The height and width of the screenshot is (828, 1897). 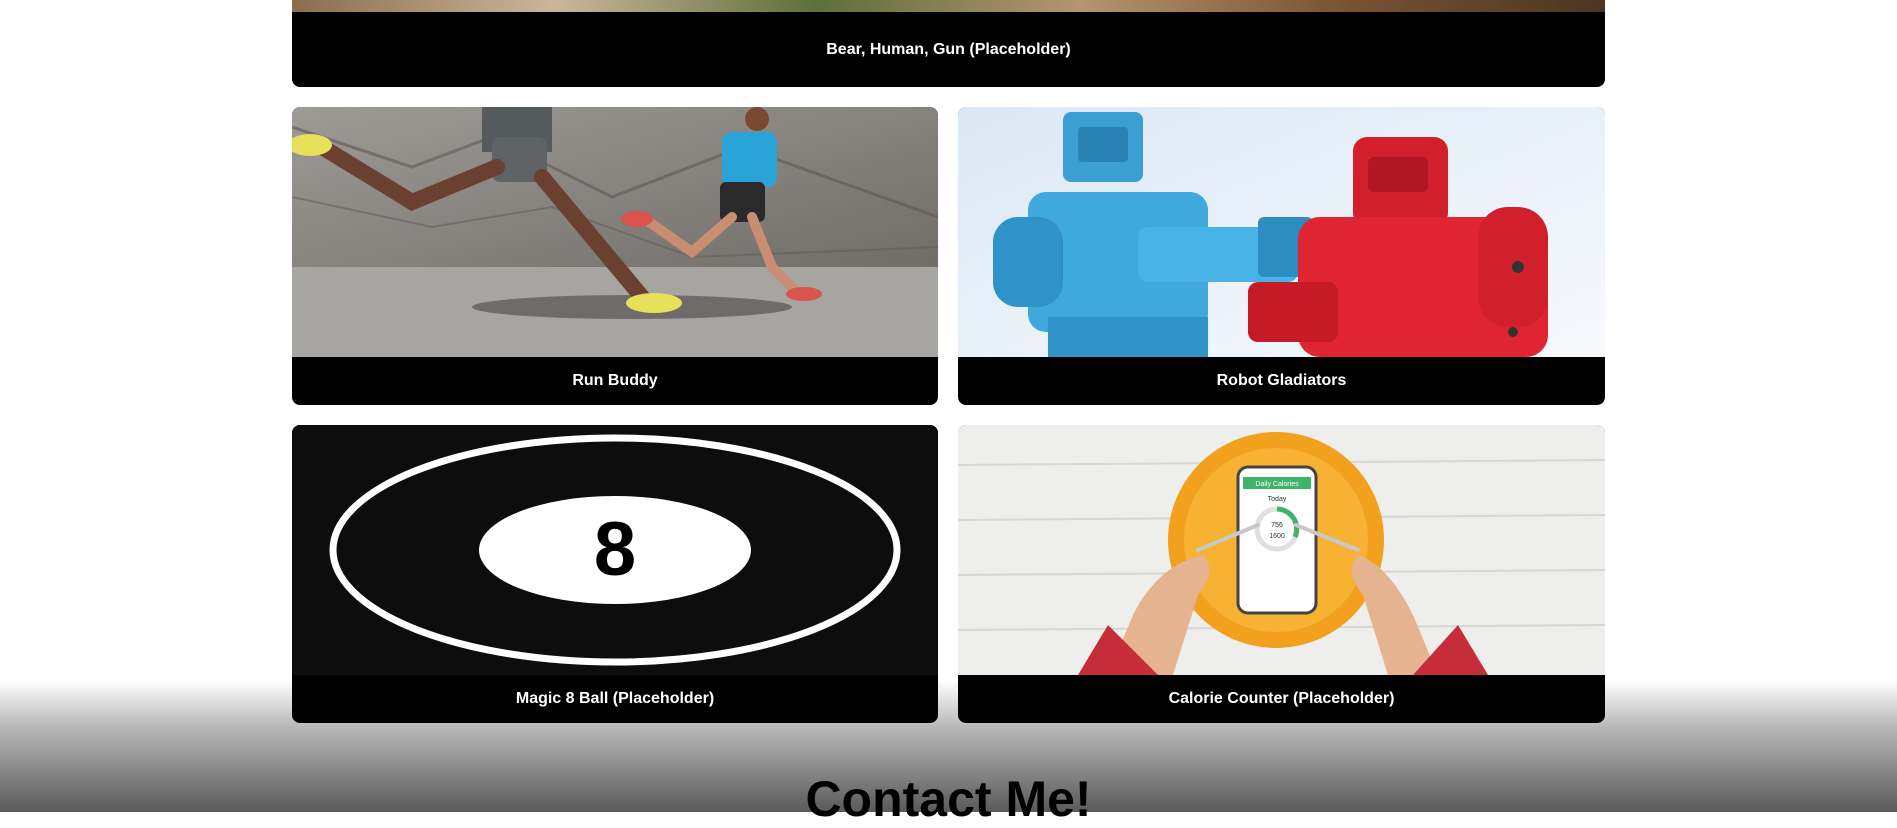 I want to click on phone-screen-value-1: 756, so click(x=1277, y=525).